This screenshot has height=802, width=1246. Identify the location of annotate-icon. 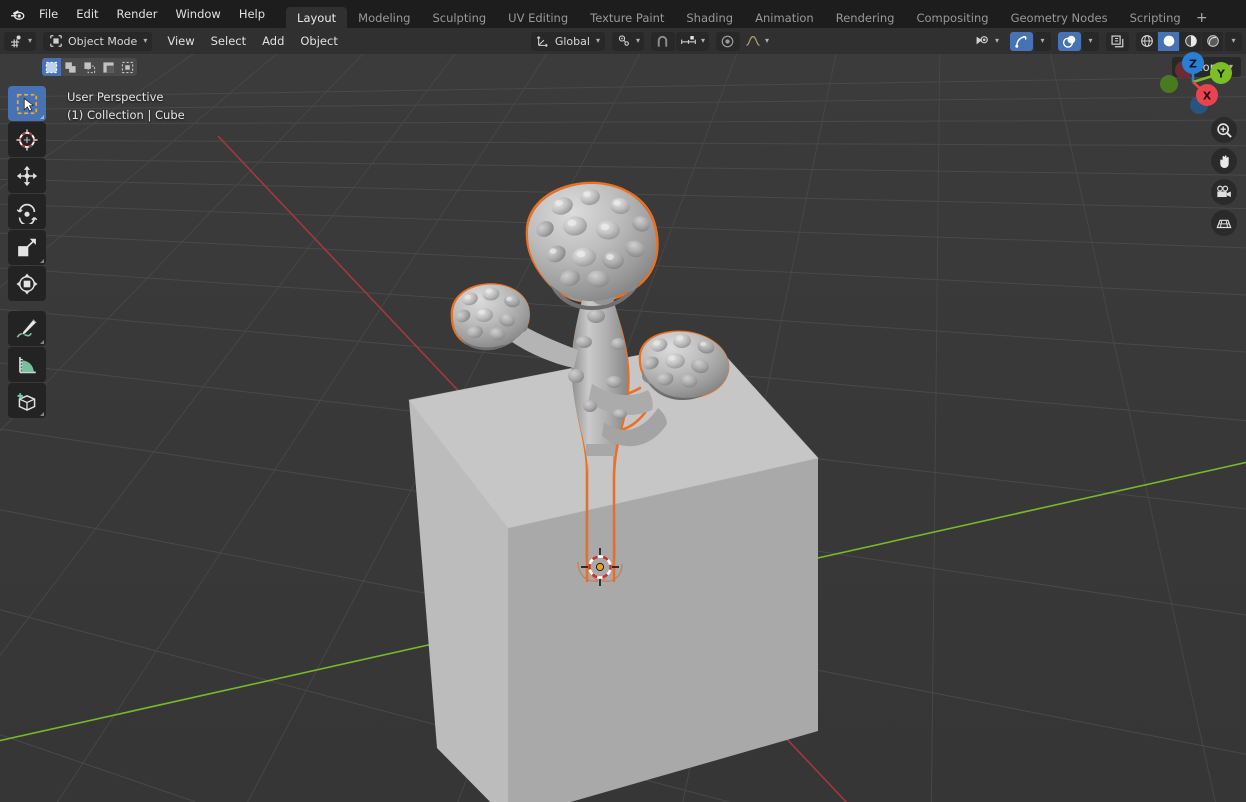
(26, 328).